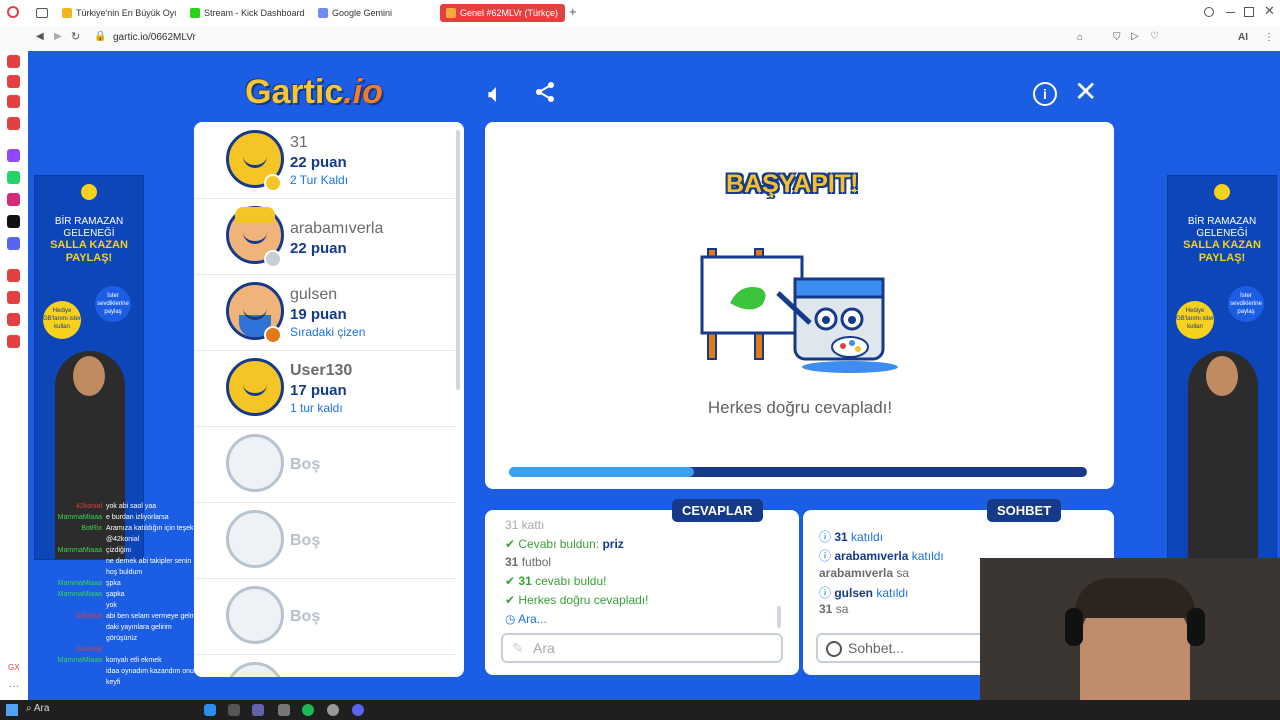 The image size is (1280, 720). What do you see at coordinates (1269, 37) in the screenshot?
I see `menu-icon: ⋮` at bounding box center [1269, 37].